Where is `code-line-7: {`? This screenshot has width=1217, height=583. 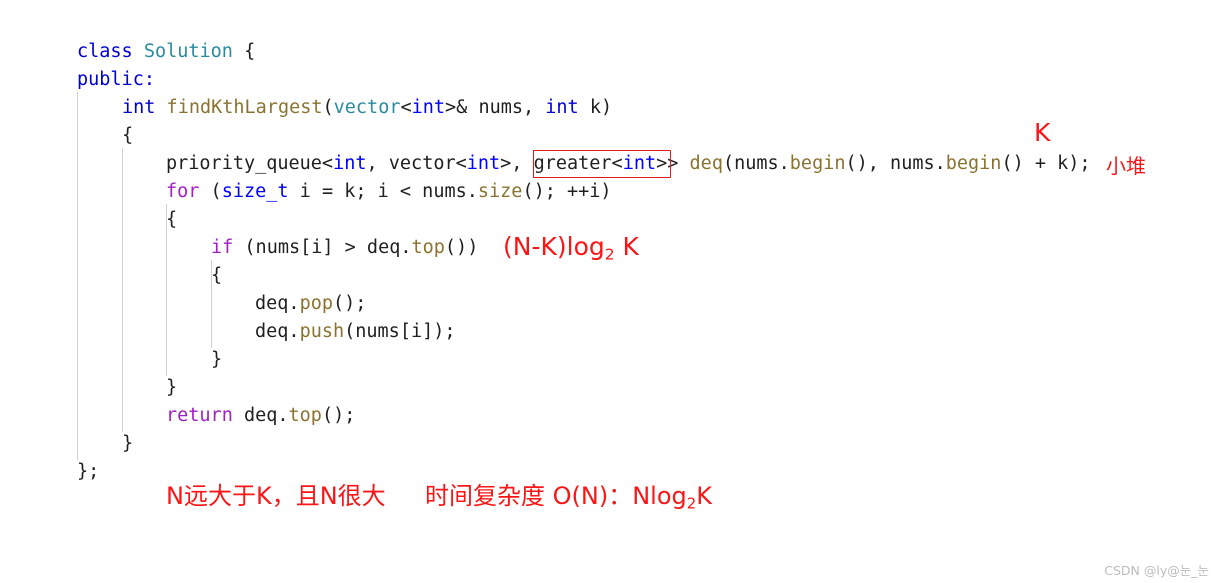
code-line-7: { is located at coordinates (171, 220).